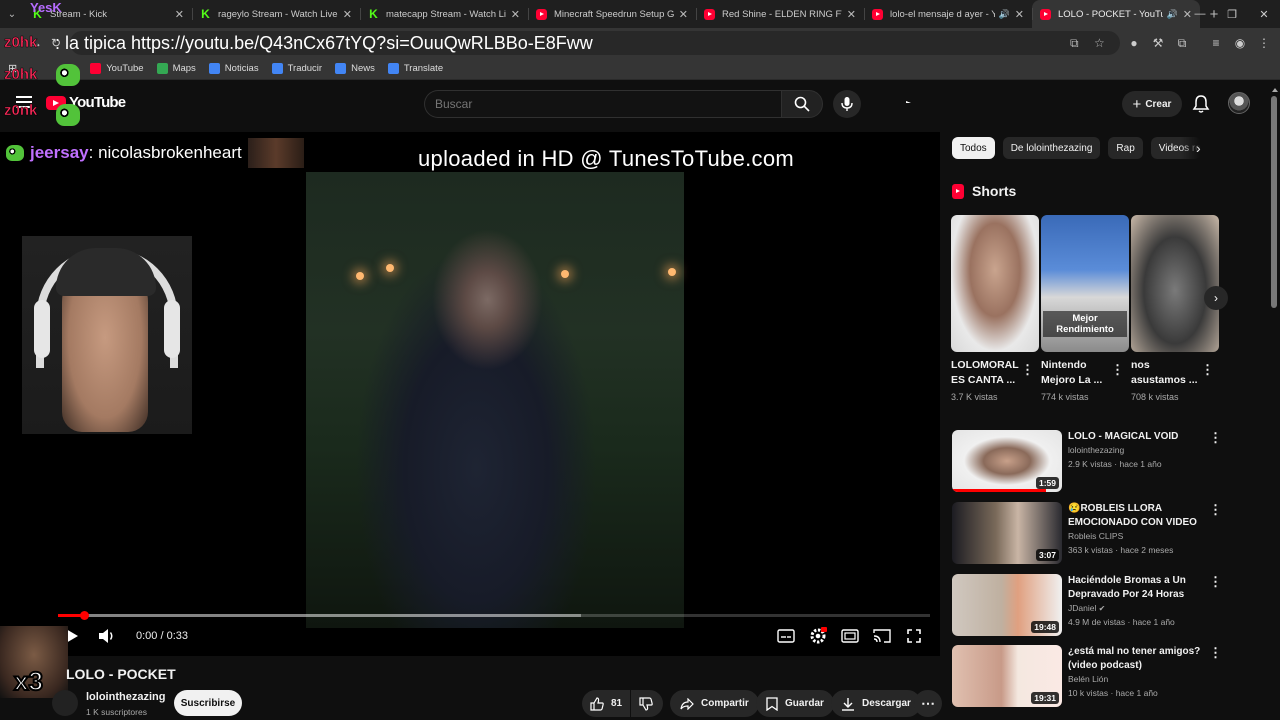 This screenshot has width=1280, height=720. Describe the element at coordinates (415, 68) in the screenshot. I see `bookmark-item: Translate` at that location.